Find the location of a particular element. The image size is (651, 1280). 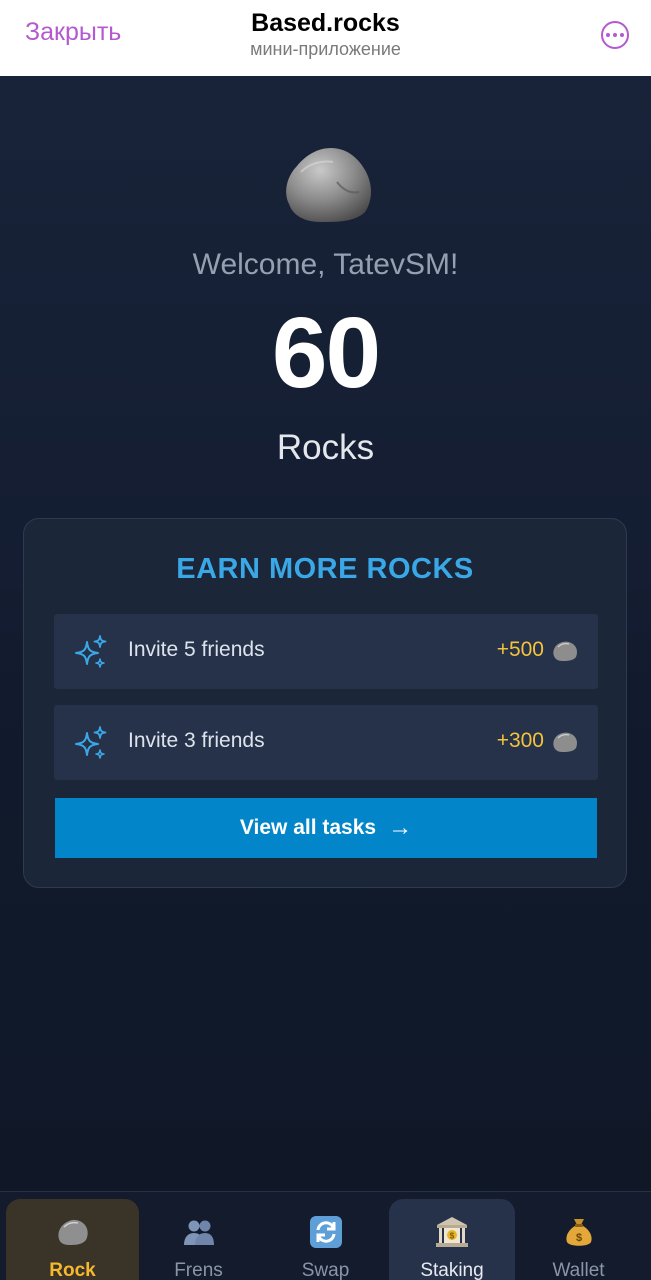

bank-icon: $ is located at coordinates (452, 1232).